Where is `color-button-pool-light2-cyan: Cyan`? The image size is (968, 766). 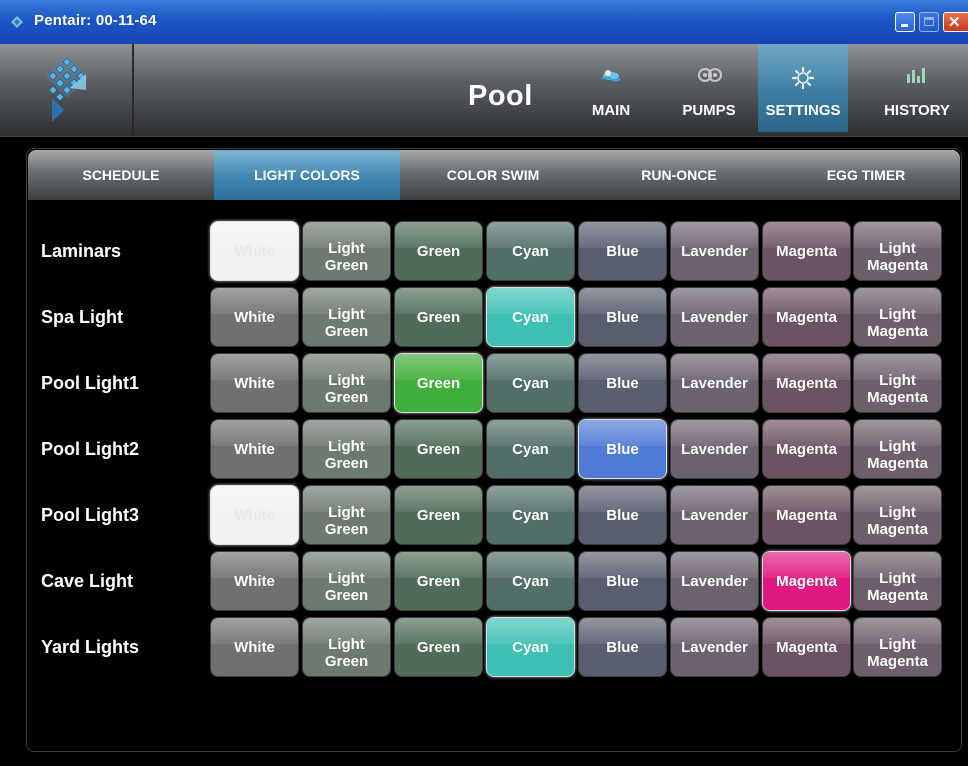 color-button-pool-light2-cyan: Cyan is located at coordinates (530, 449).